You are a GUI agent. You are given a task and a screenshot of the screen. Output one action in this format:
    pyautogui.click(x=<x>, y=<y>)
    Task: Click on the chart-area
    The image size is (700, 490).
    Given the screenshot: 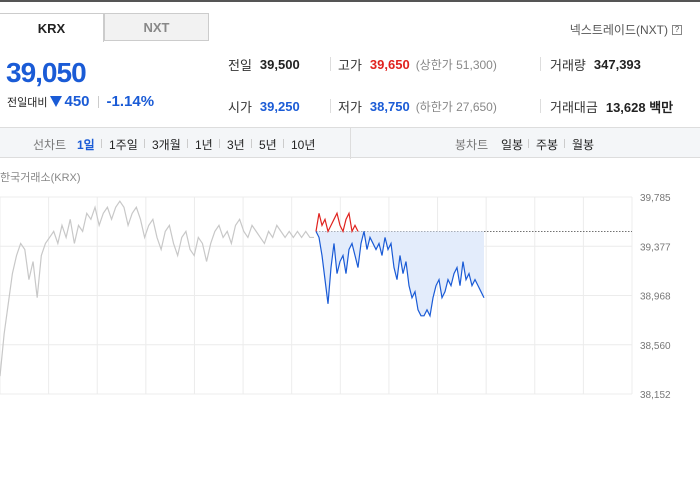 What is the action you would take?
    pyautogui.click(x=400, y=273)
    